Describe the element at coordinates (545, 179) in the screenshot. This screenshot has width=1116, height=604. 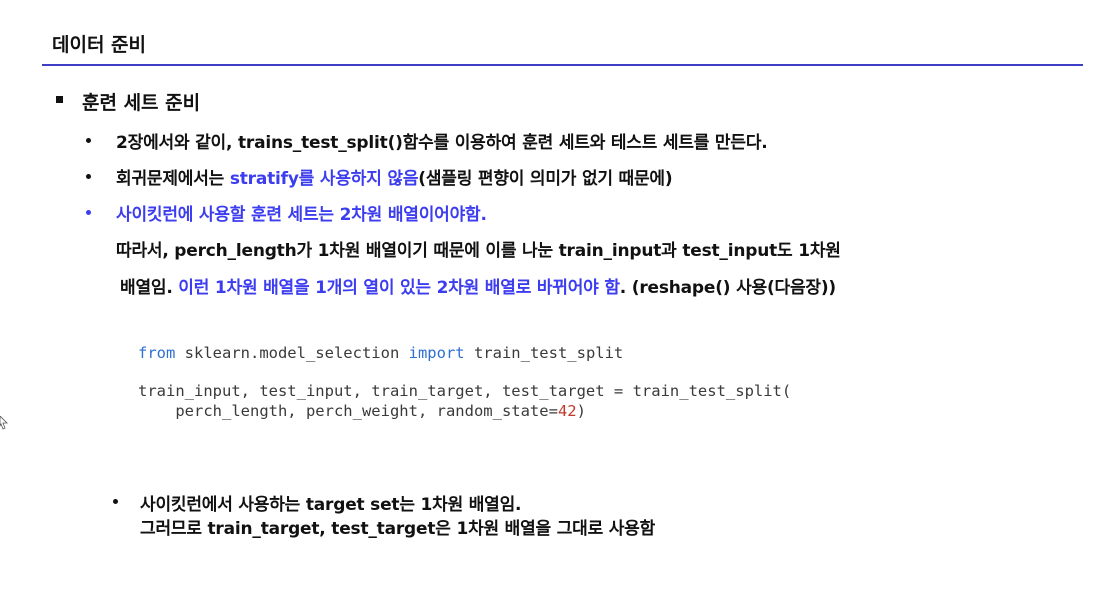
I see `bullet-text-2-end: (샘플링 편향이 의미가 없기 때문에)` at that location.